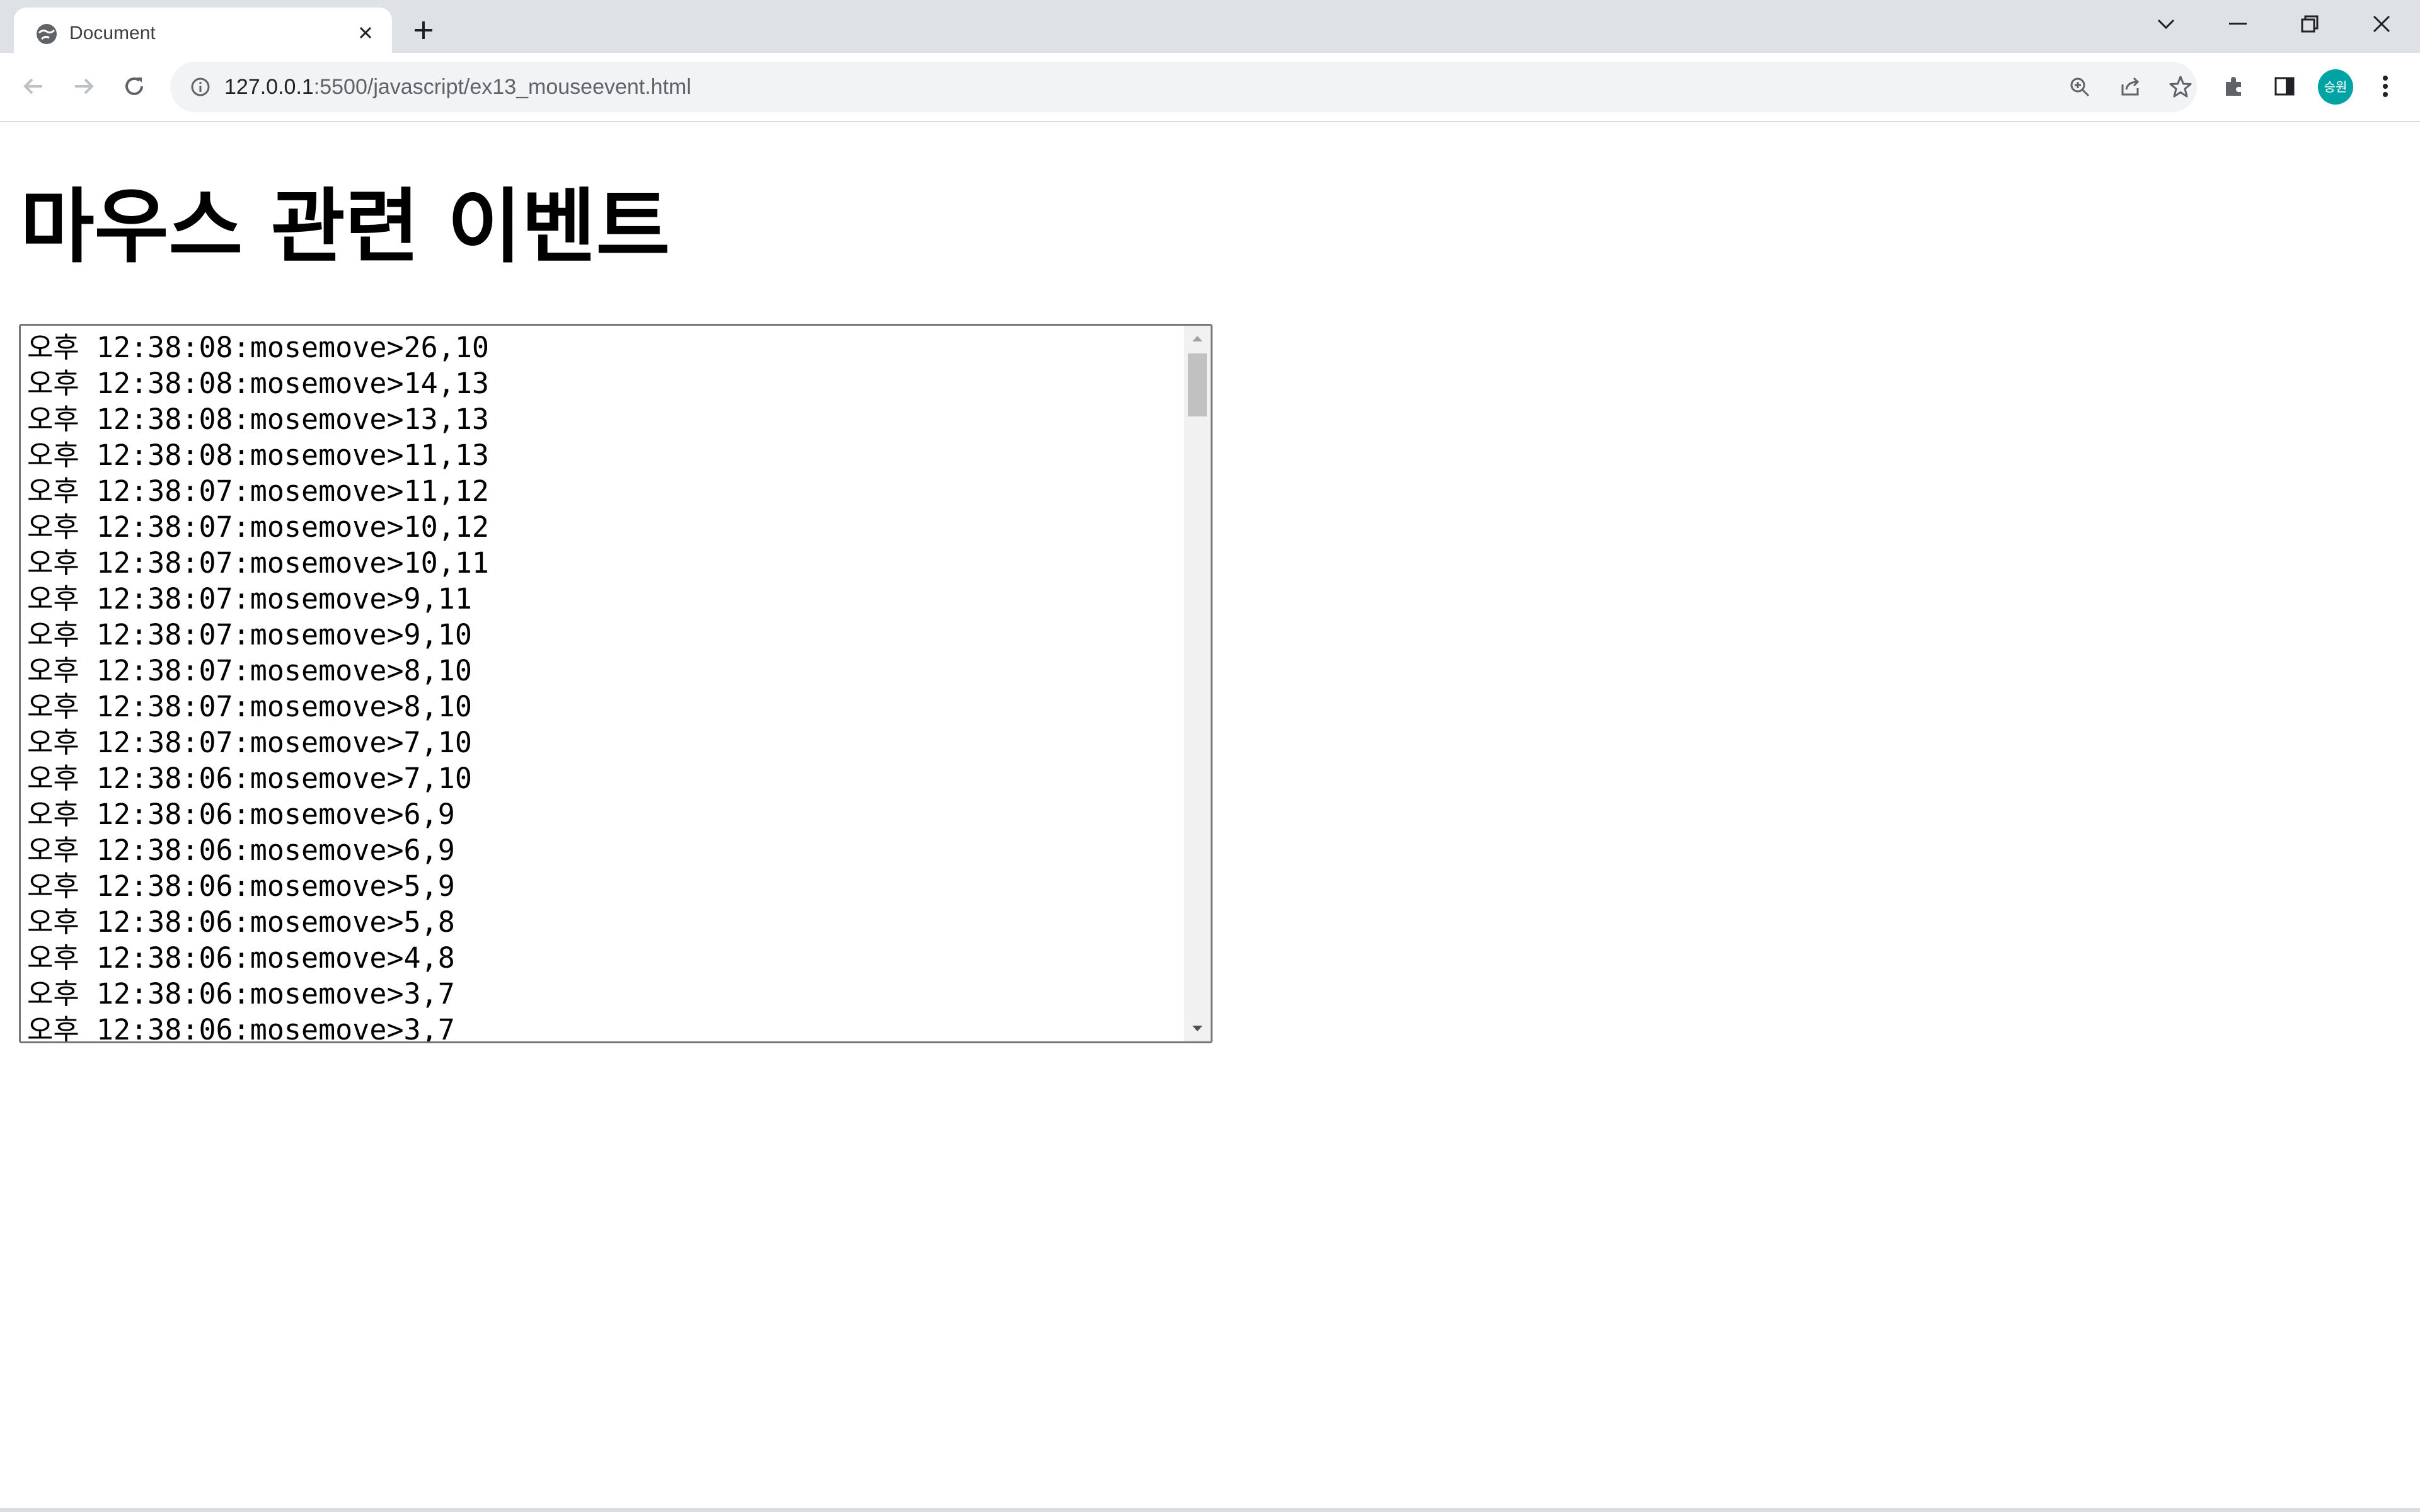  I want to click on reload-icon, so click(134, 86).